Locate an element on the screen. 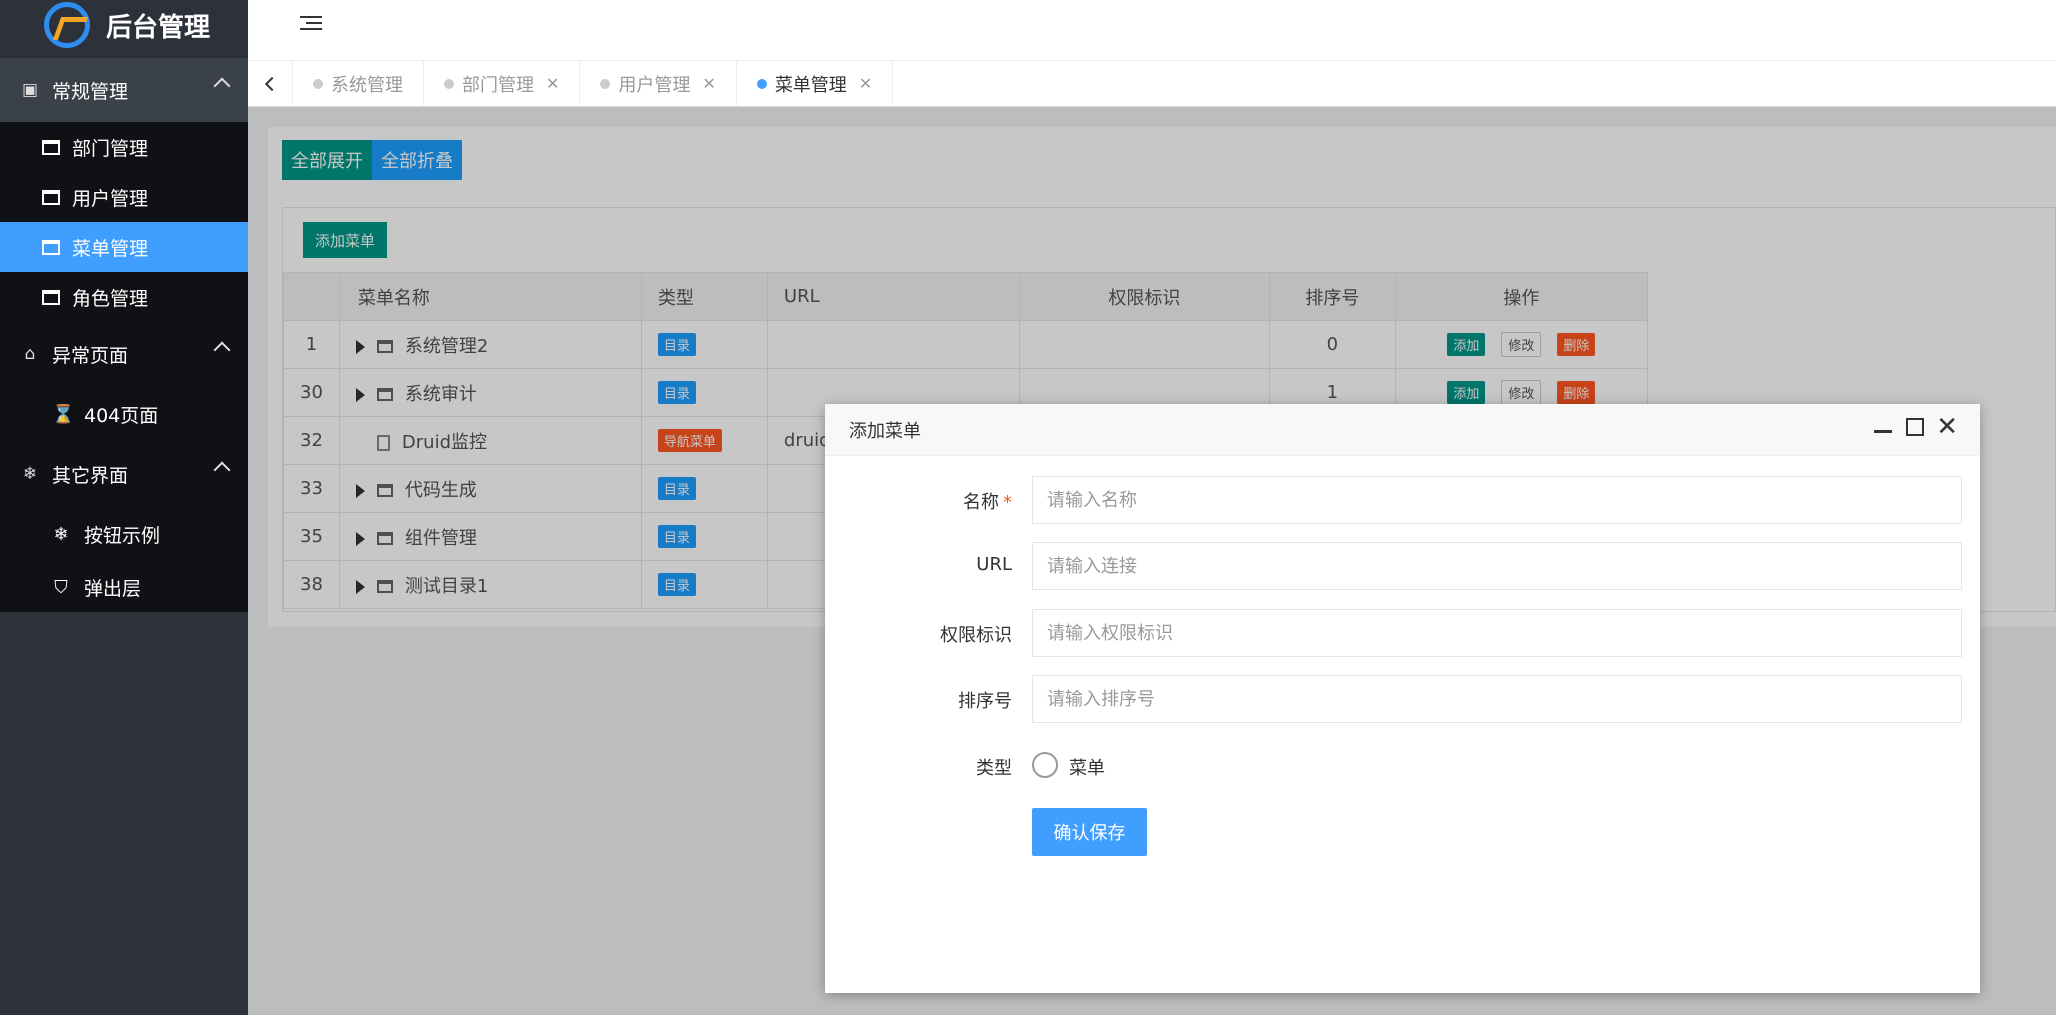  sidebar-group-other: ❄ 其它界面 is located at coordinates (124, 474).